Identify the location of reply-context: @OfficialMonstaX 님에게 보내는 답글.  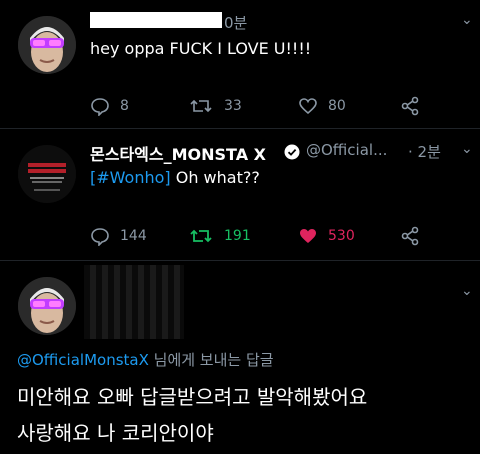
(145, 359).